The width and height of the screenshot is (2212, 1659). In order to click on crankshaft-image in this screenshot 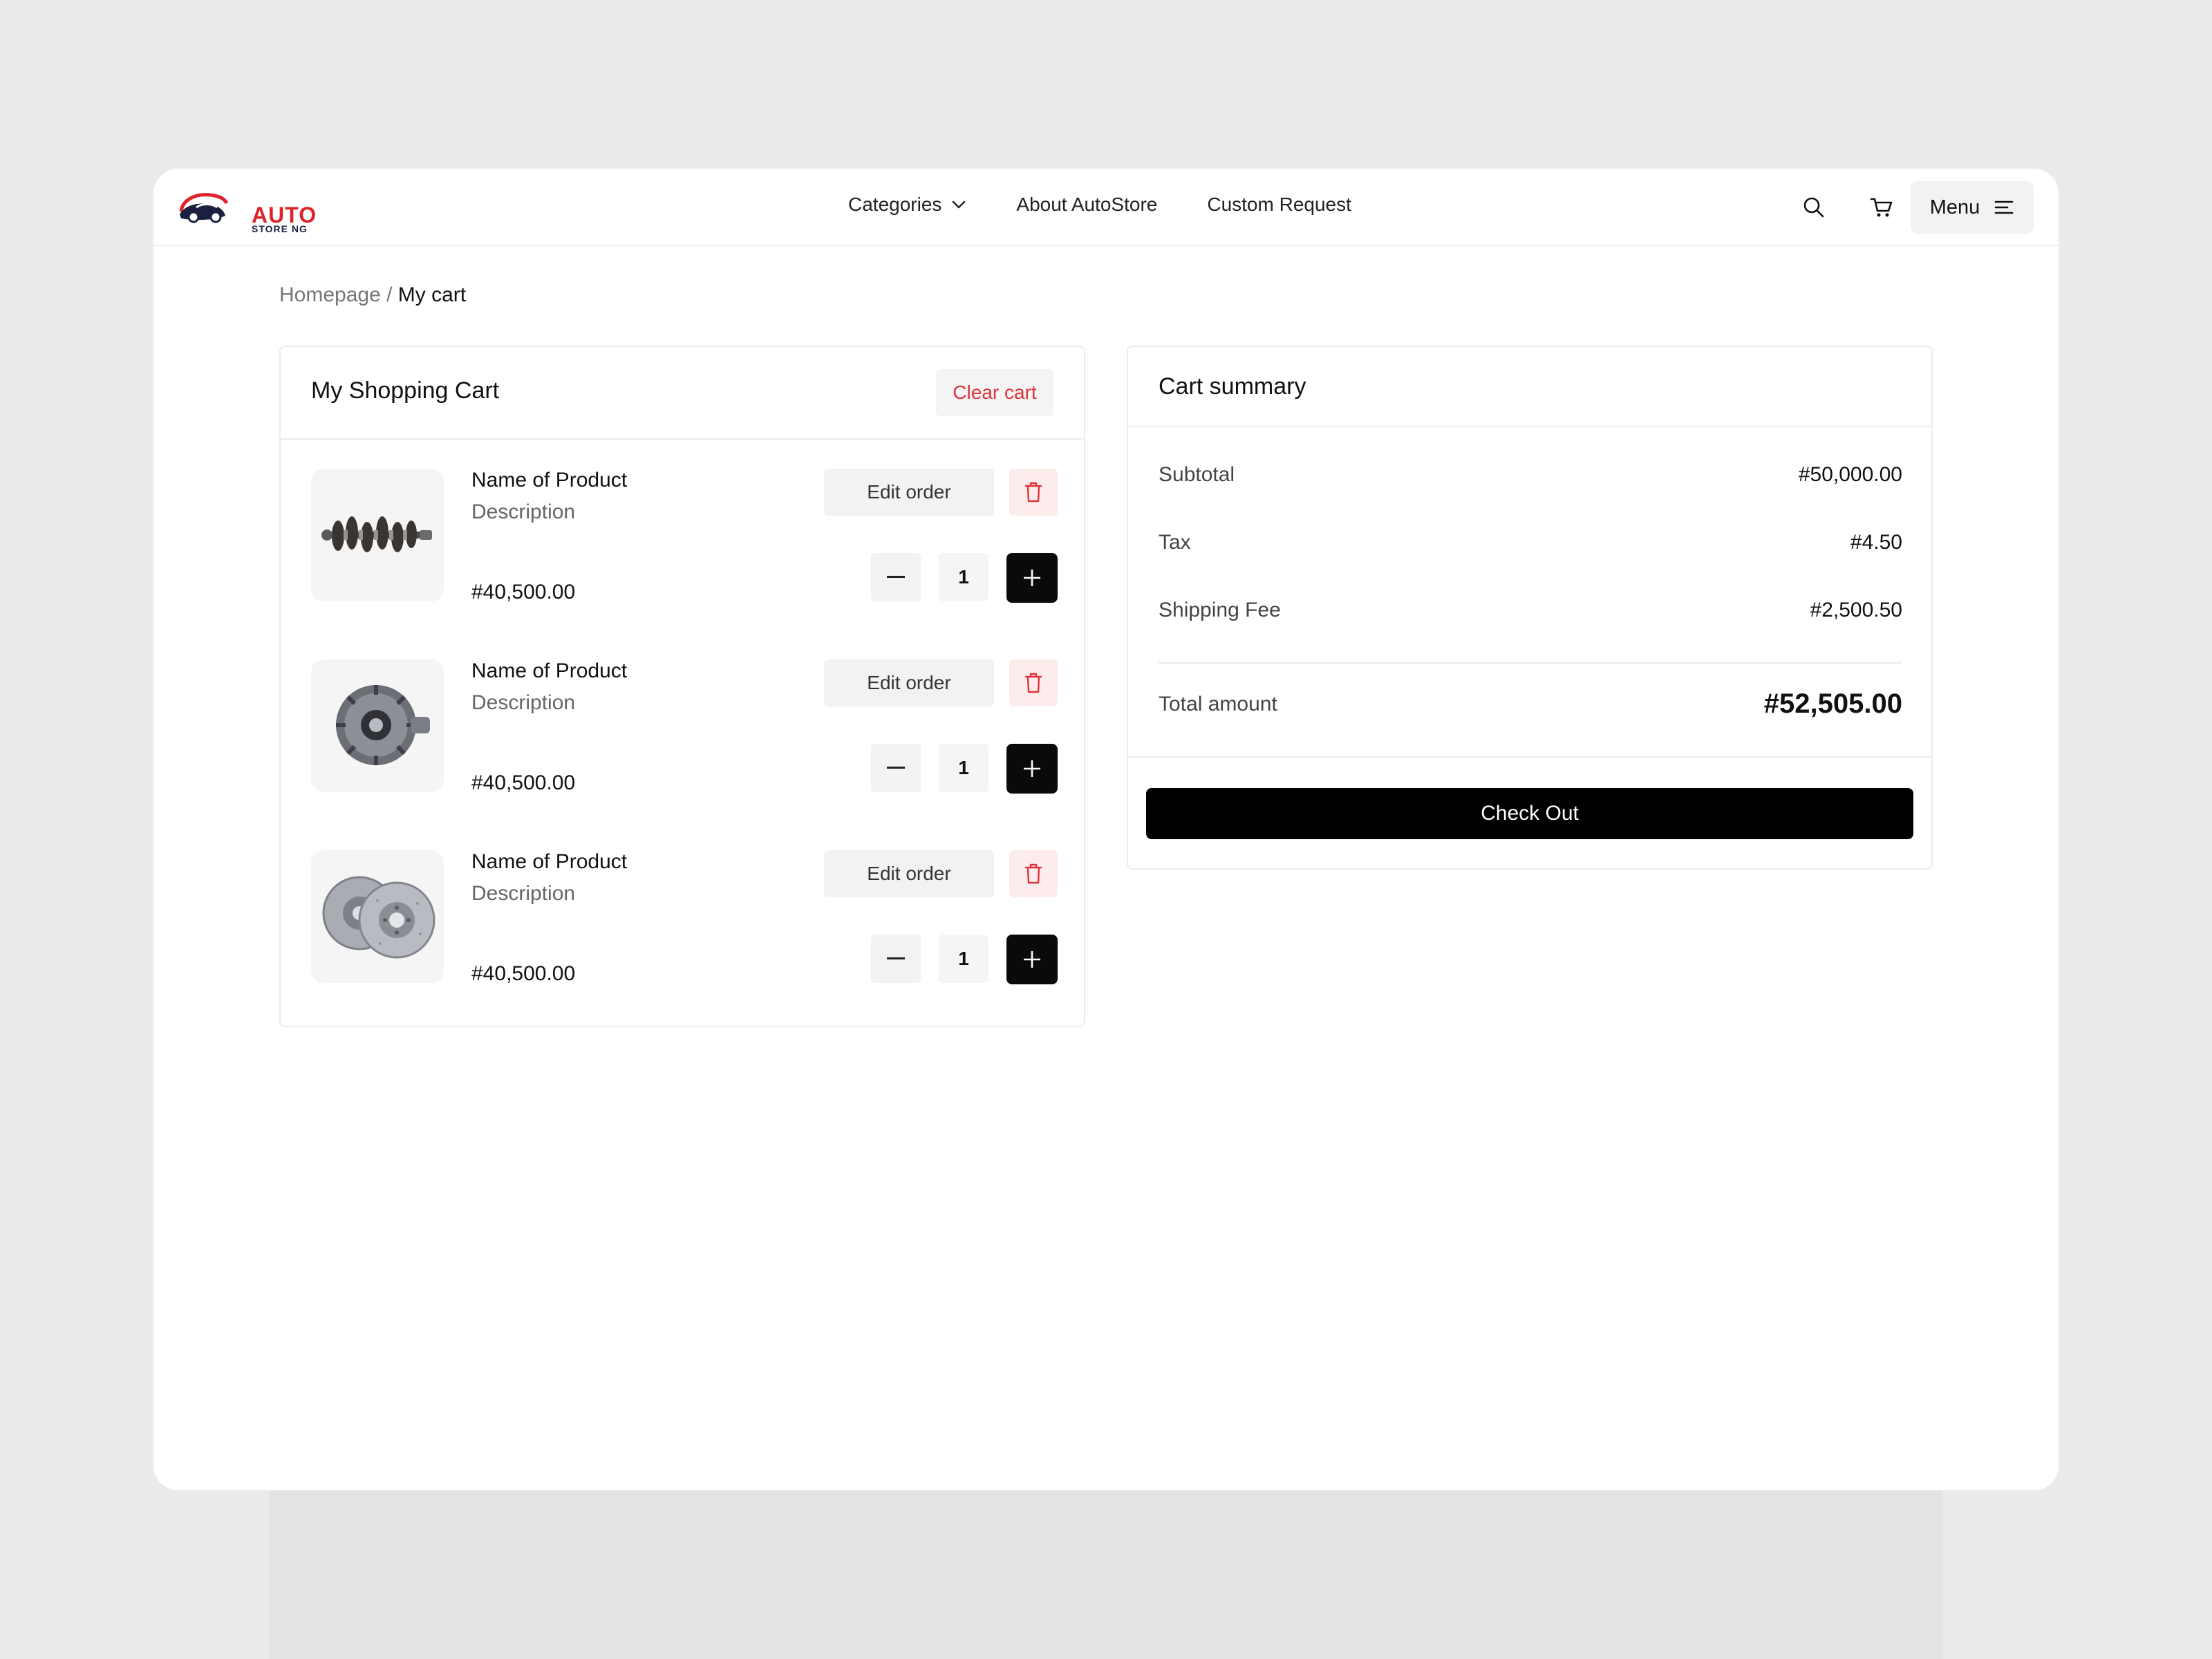, I will do `click(377, 534)`.